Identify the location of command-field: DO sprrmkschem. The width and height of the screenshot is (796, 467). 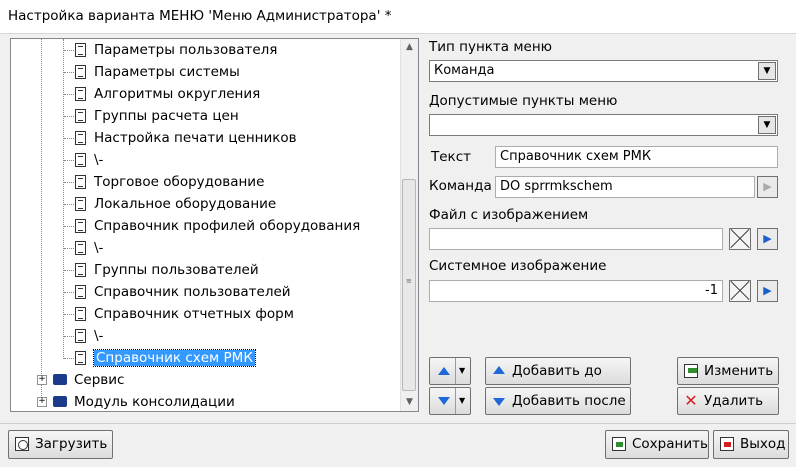
(625, 187).